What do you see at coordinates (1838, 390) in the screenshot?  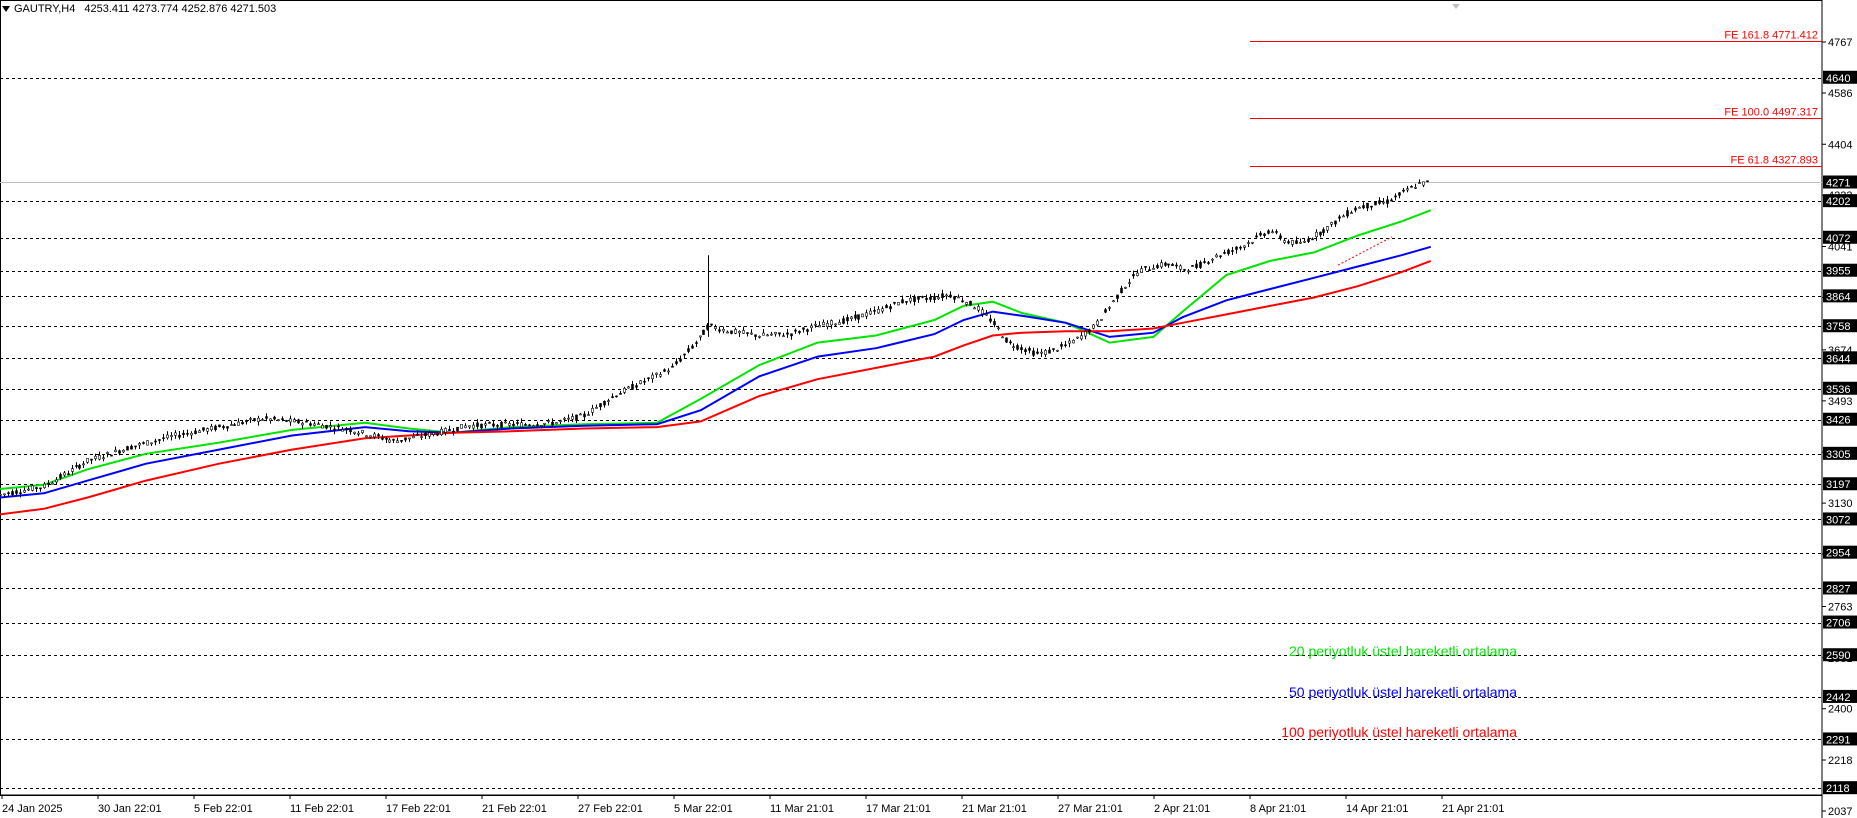 I see `level-price-label: 3536` at bounding box center [1838, 390].